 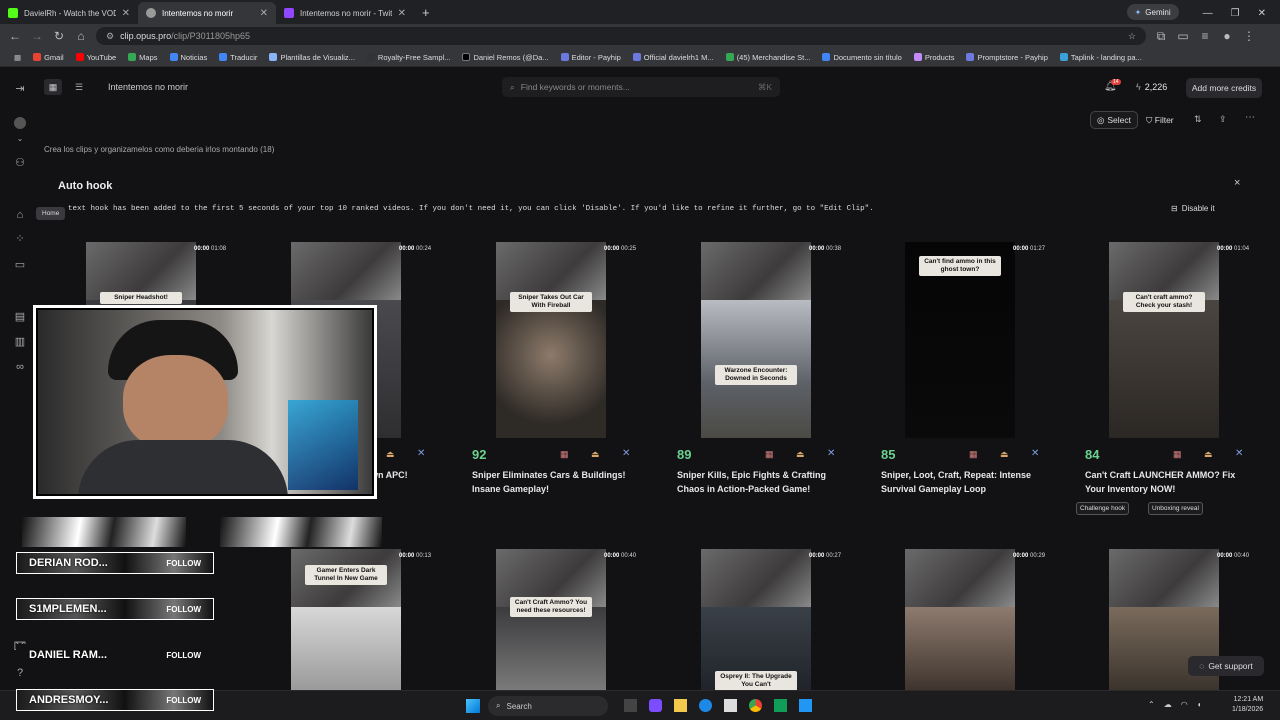 What do you see at coordinates (20, 89) in the screenshot?
I see `collapse-sidebar-icon: ⇥` at bounding box center [20, 89].